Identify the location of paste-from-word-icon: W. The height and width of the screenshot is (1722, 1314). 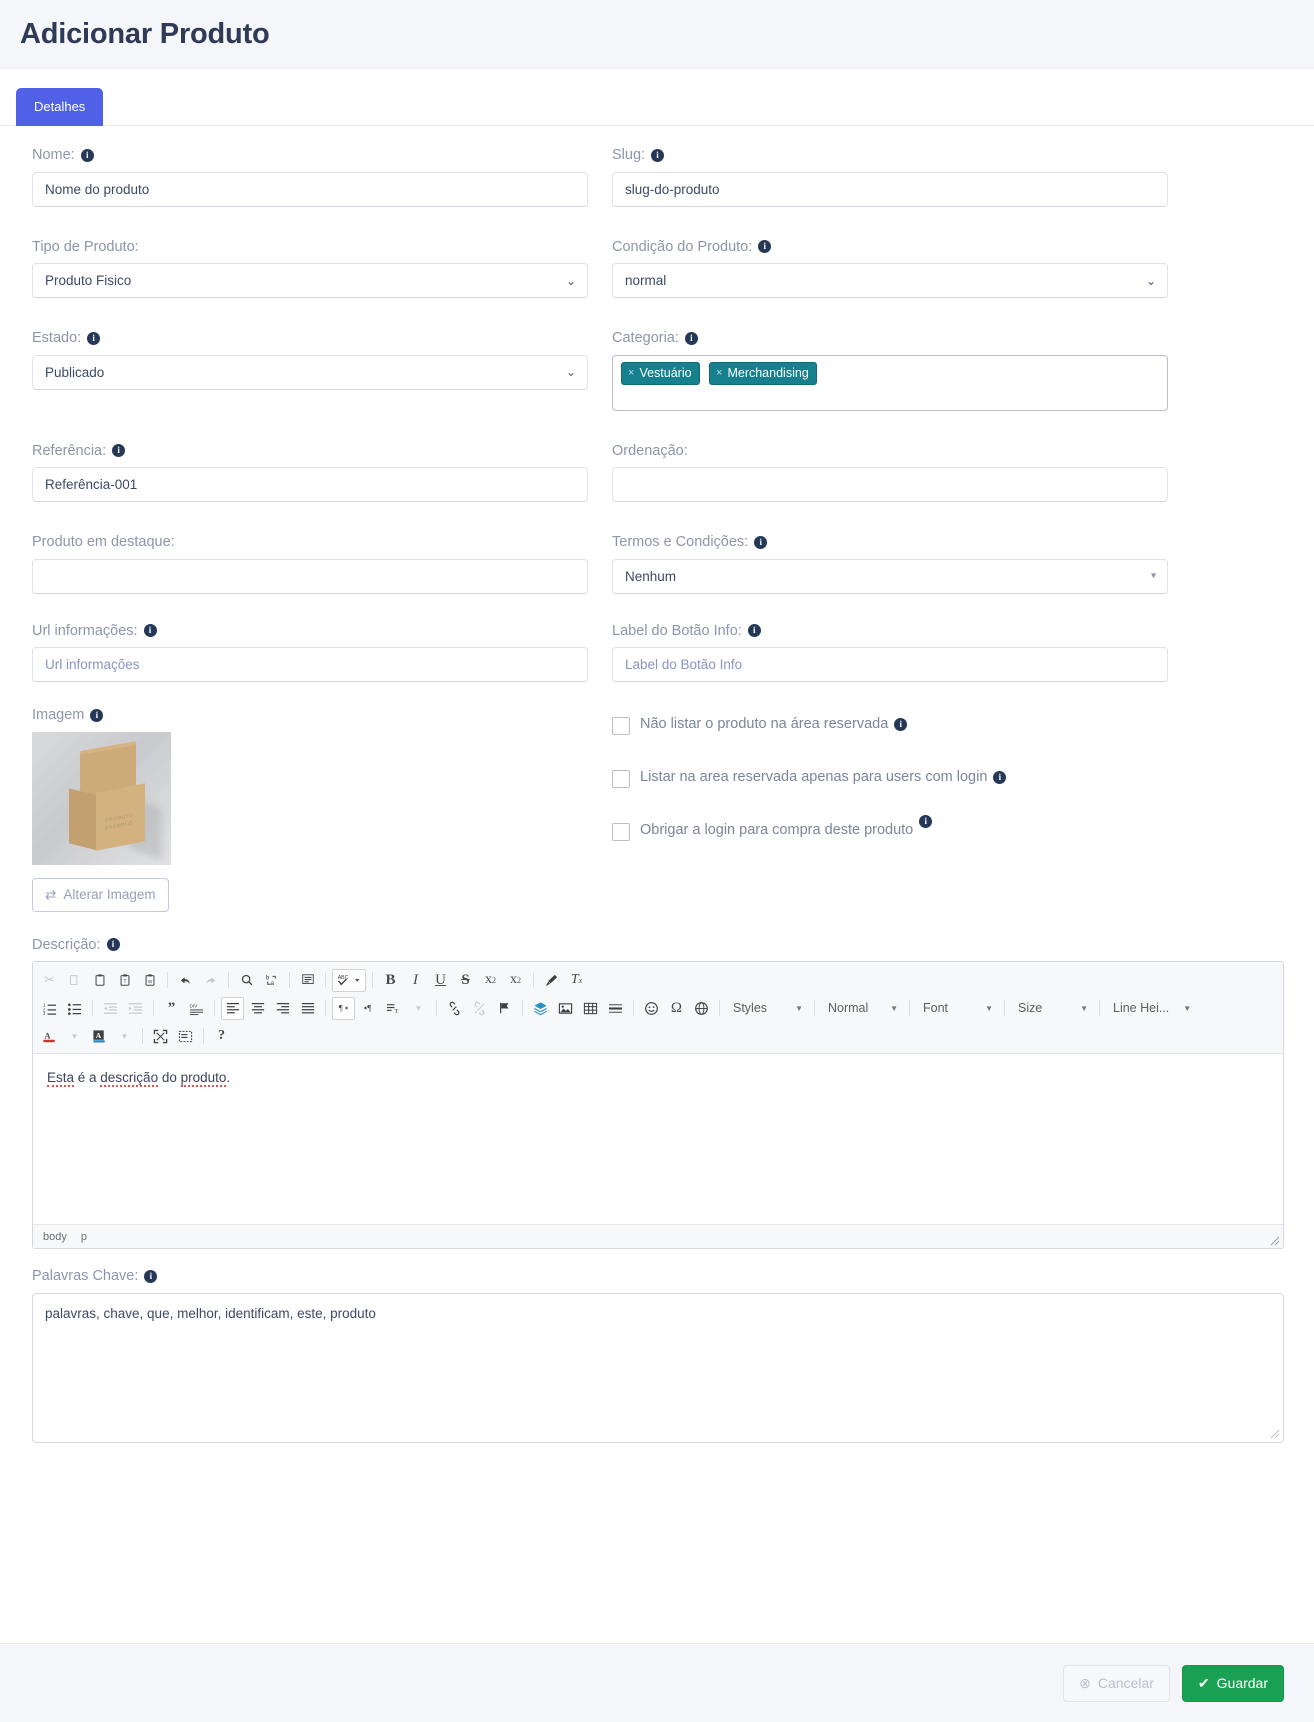
(149, 980).